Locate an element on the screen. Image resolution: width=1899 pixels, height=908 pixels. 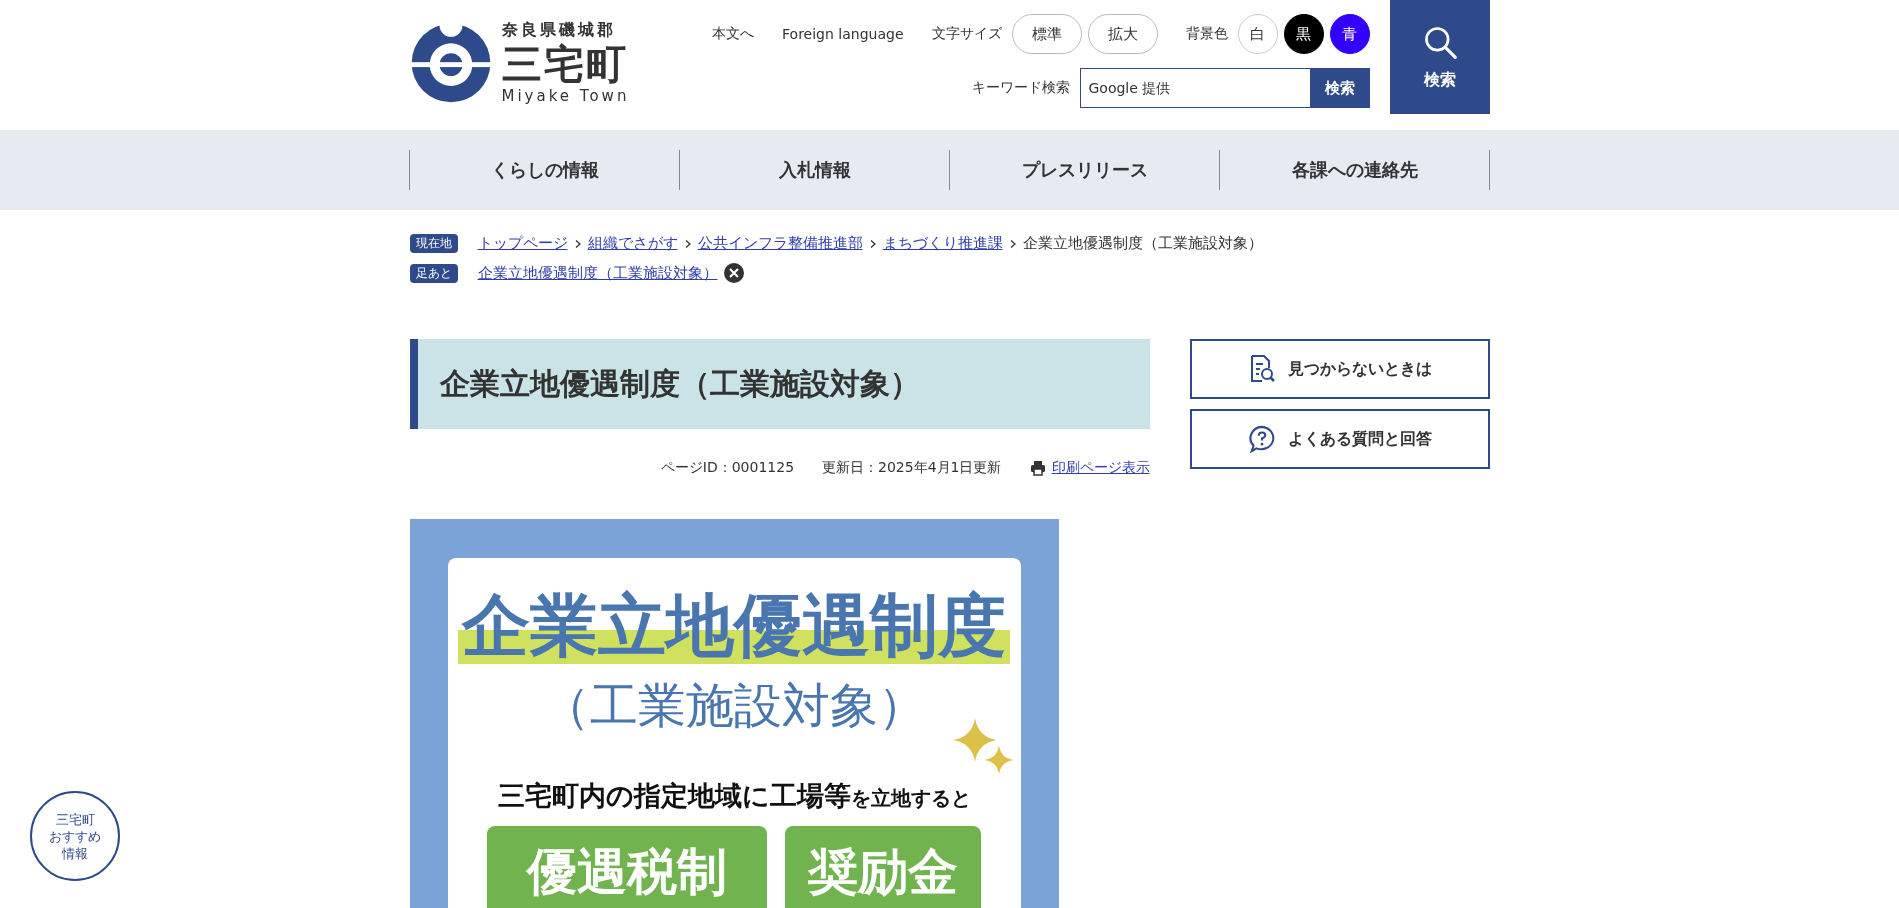
print-page-link: 印刷ページ表示 is located at coordinates (1100, 468).